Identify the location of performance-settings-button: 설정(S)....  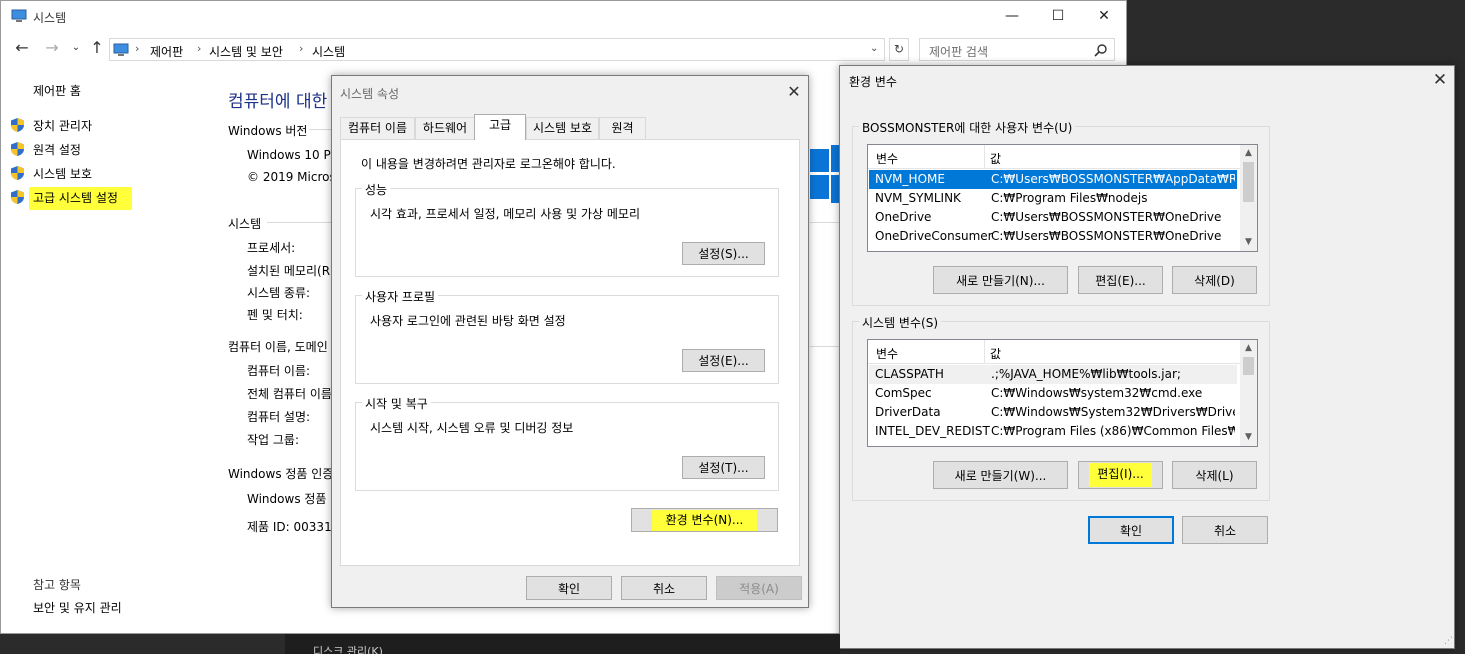
(723, 253).